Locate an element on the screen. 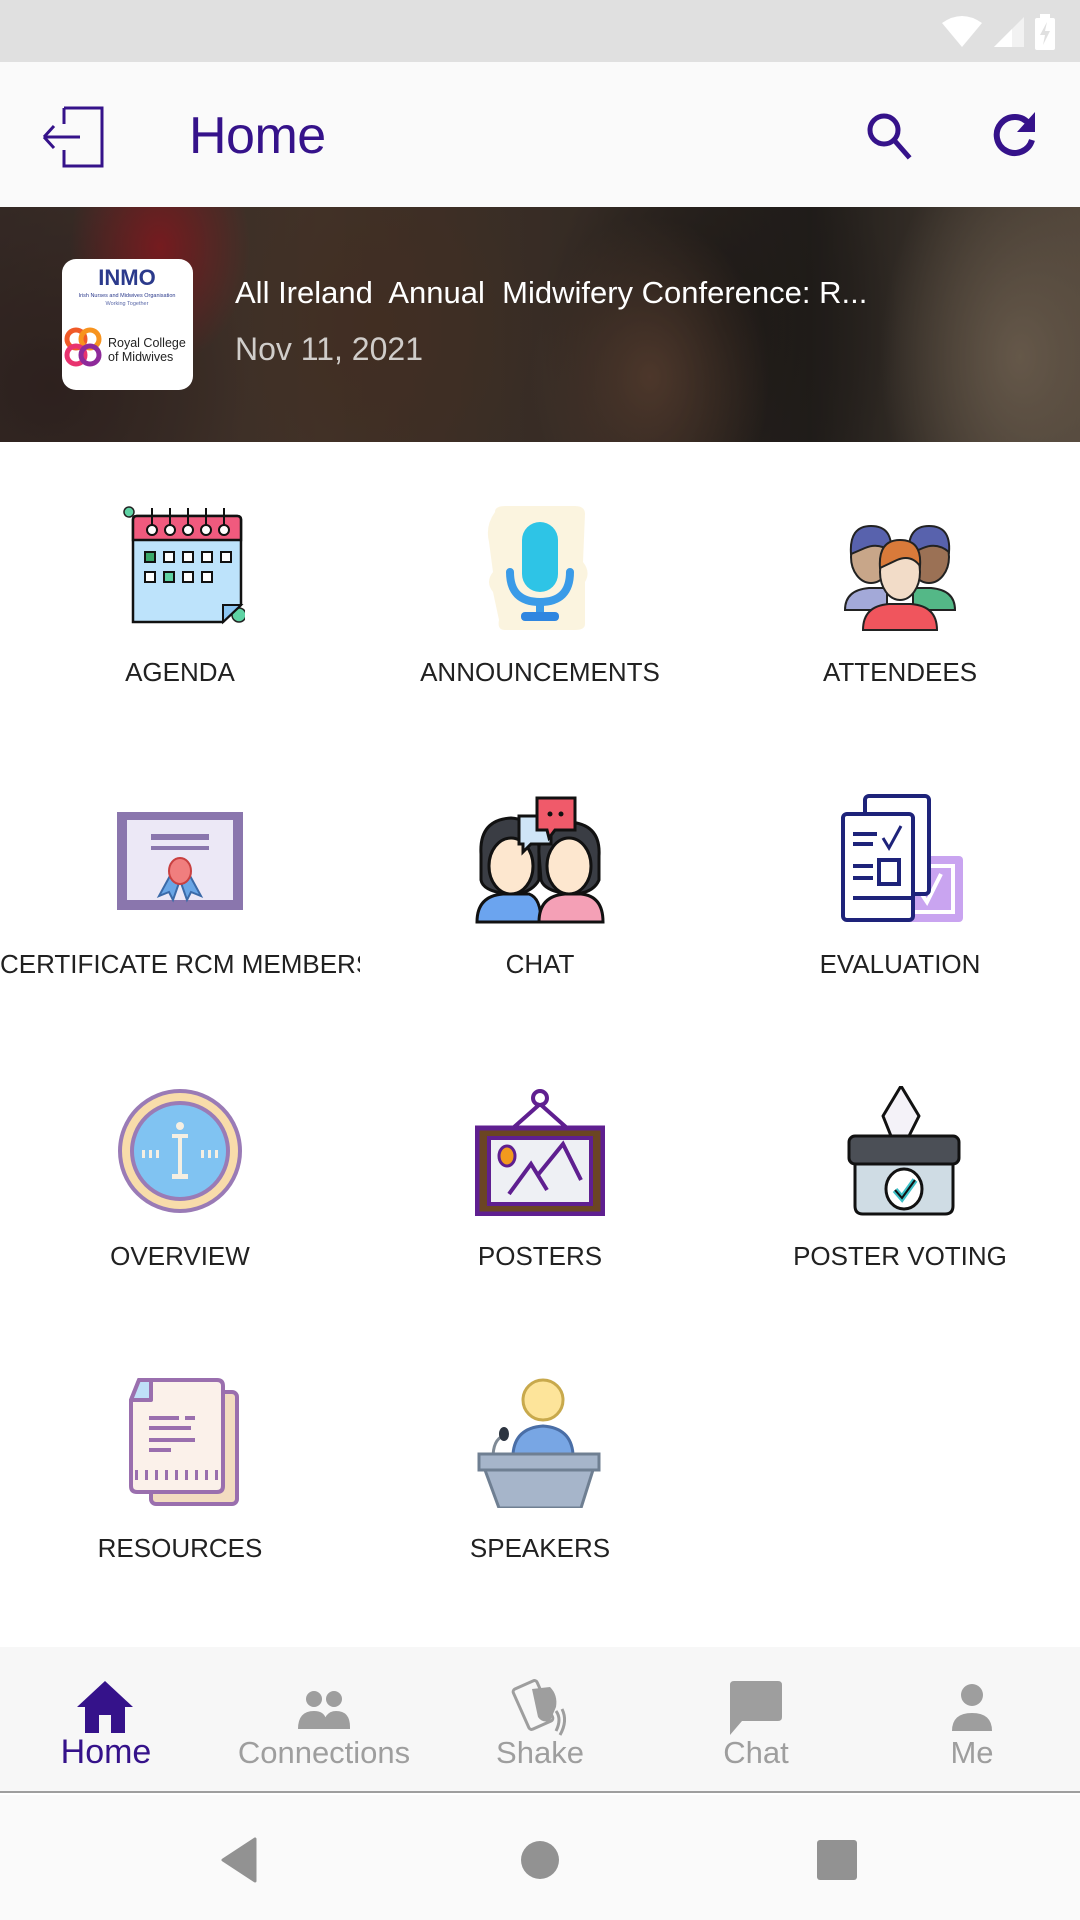  back-icon is located at coordinates (240, 1860).